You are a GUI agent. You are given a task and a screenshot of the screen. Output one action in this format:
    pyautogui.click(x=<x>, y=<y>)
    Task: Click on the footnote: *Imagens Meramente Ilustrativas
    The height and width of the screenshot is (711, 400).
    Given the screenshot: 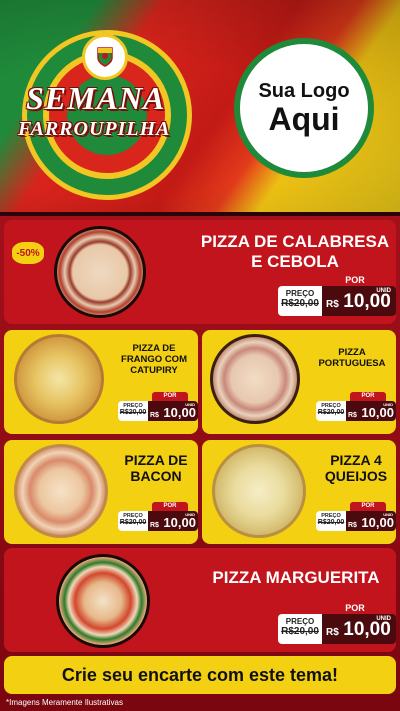 What is the action you would take?
    pyautogui.click(x=64, y=702)
    